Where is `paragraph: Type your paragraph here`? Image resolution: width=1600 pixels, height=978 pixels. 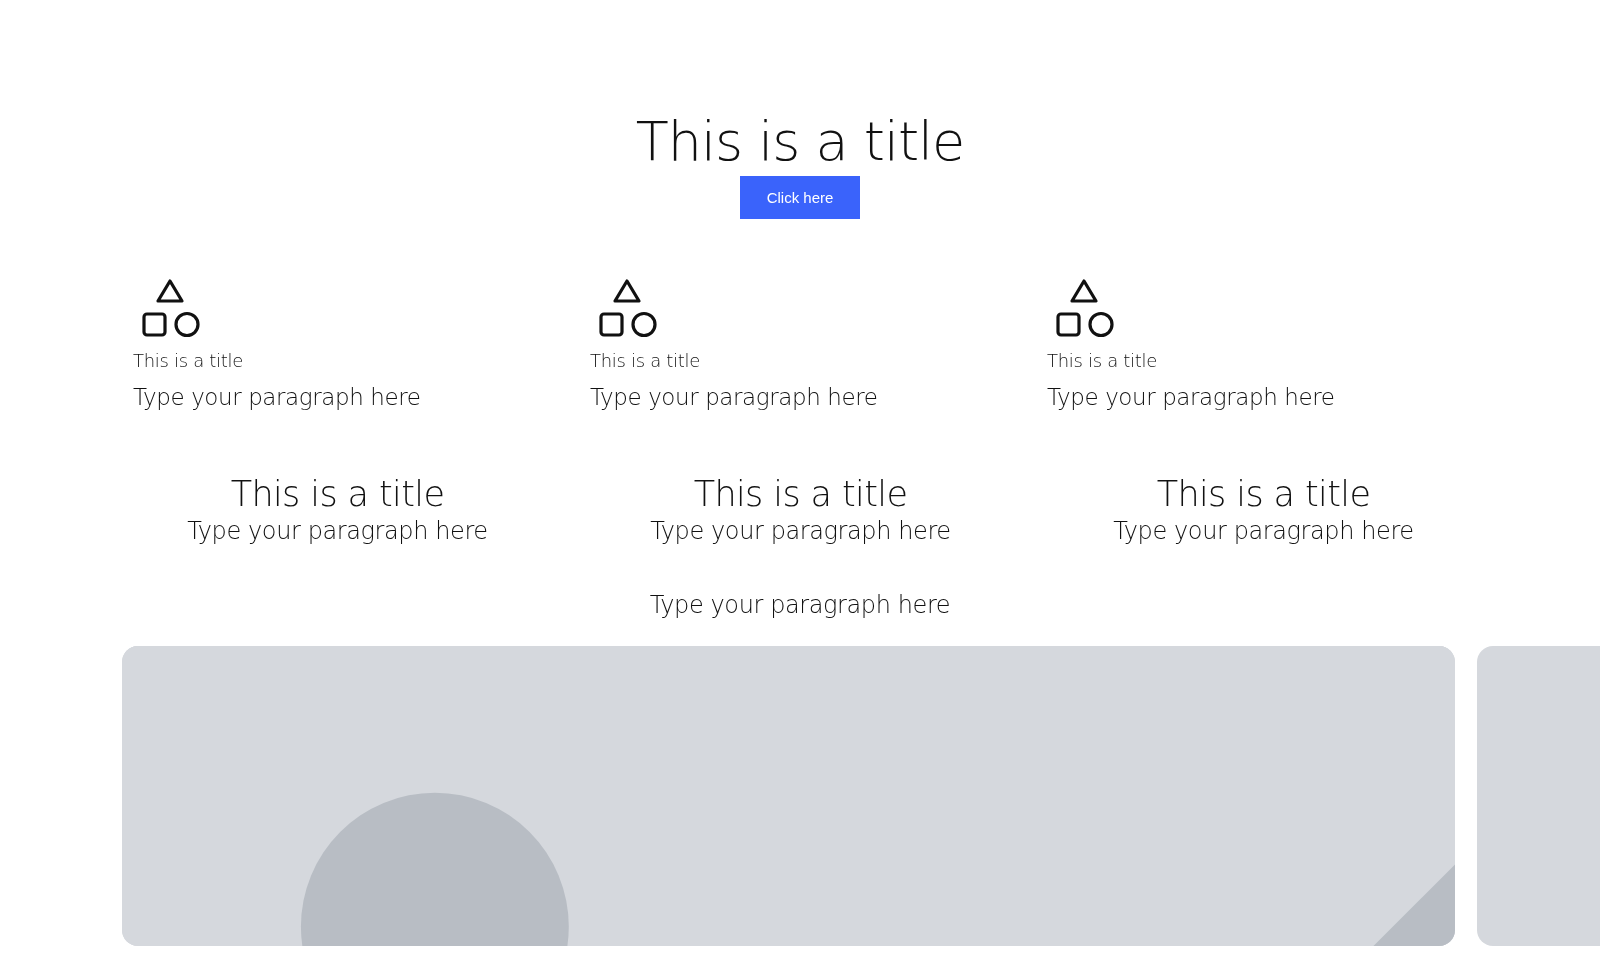
paragraph: Type your paragraph here is located at coordinates (800, 605).